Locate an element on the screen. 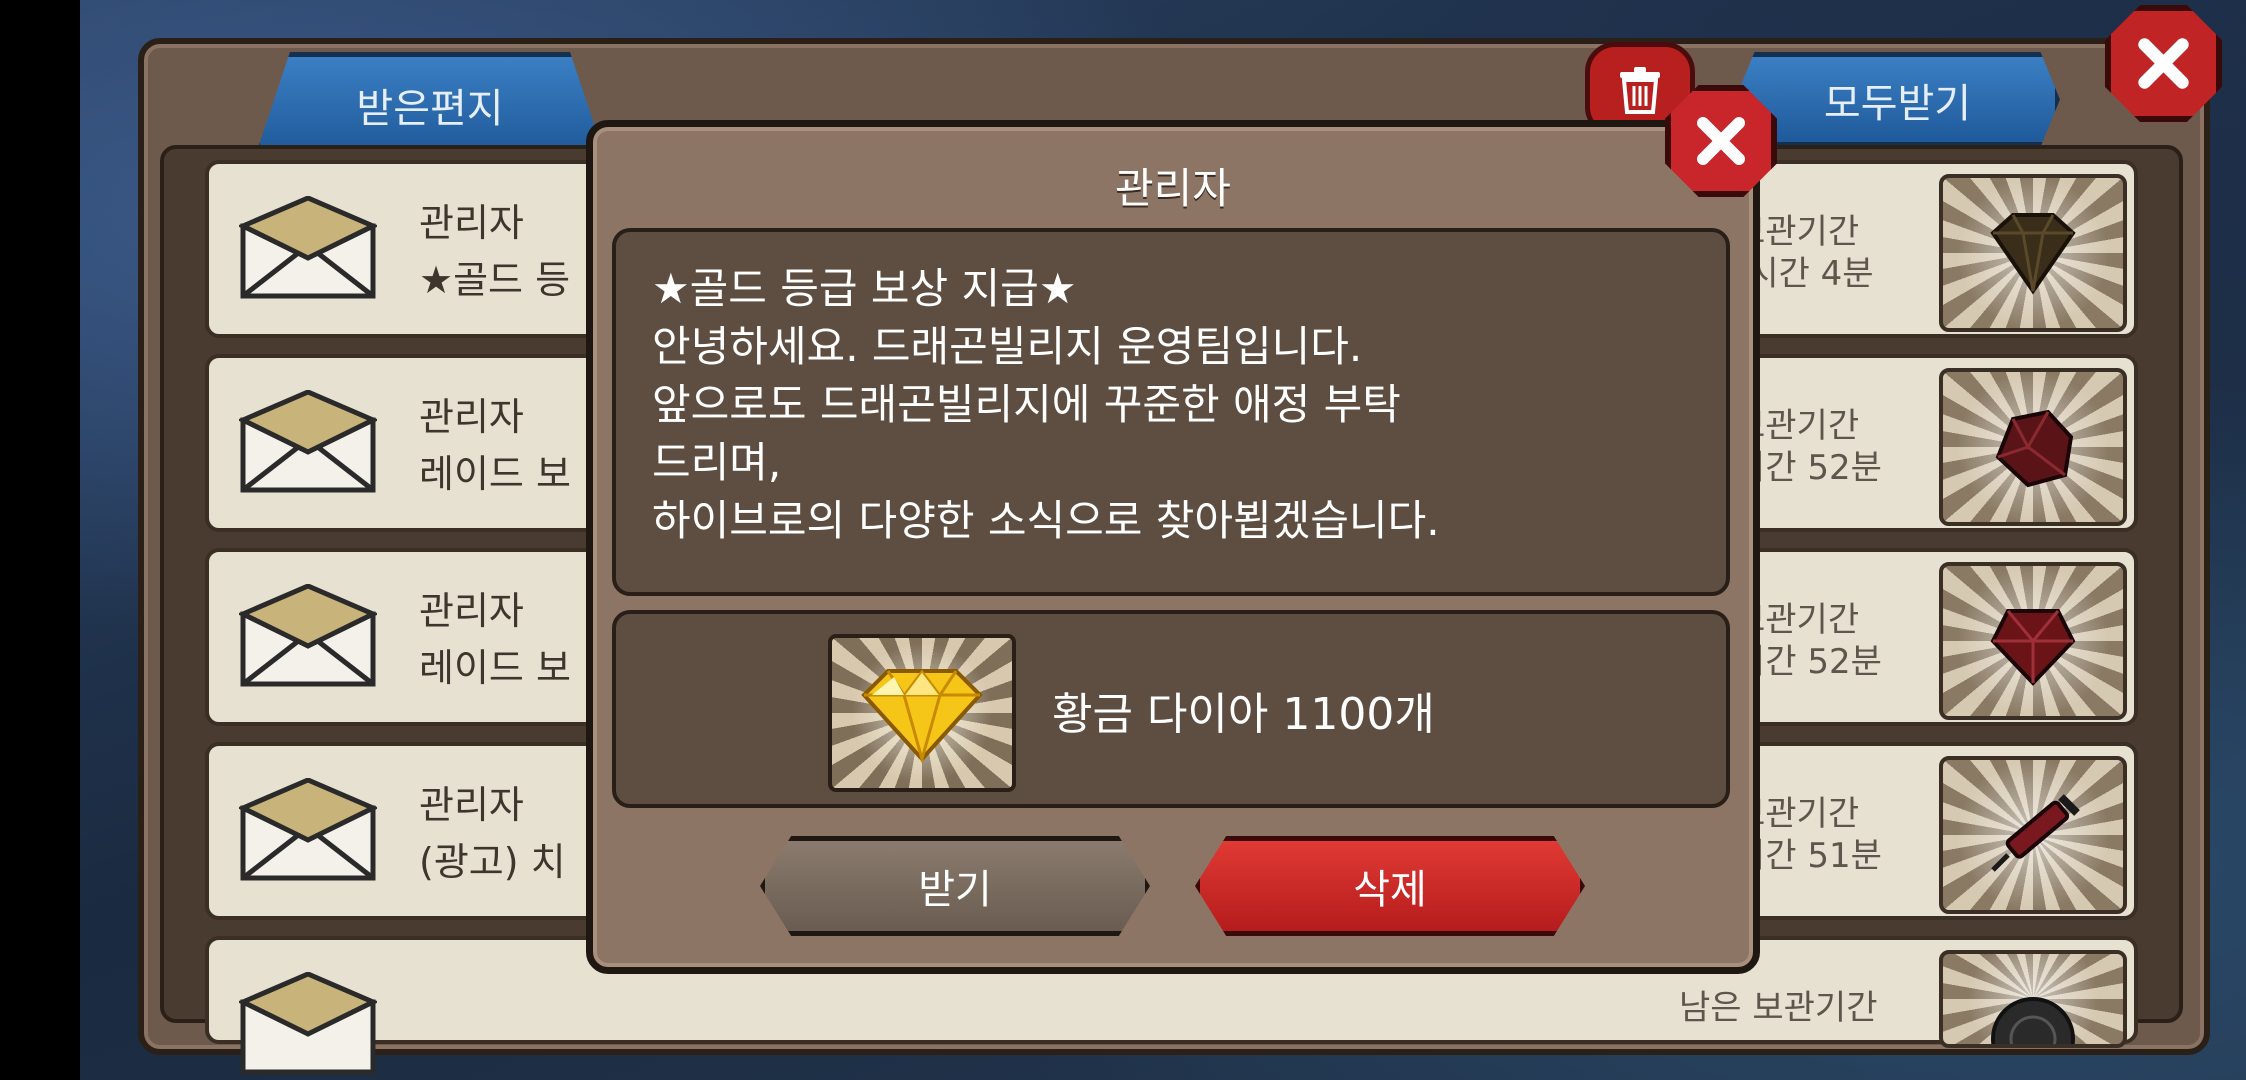 Image resolution: width=2246 pixels, height=1080 pixels. delete-button: 삭제 is located at coordinates (1390, 886).